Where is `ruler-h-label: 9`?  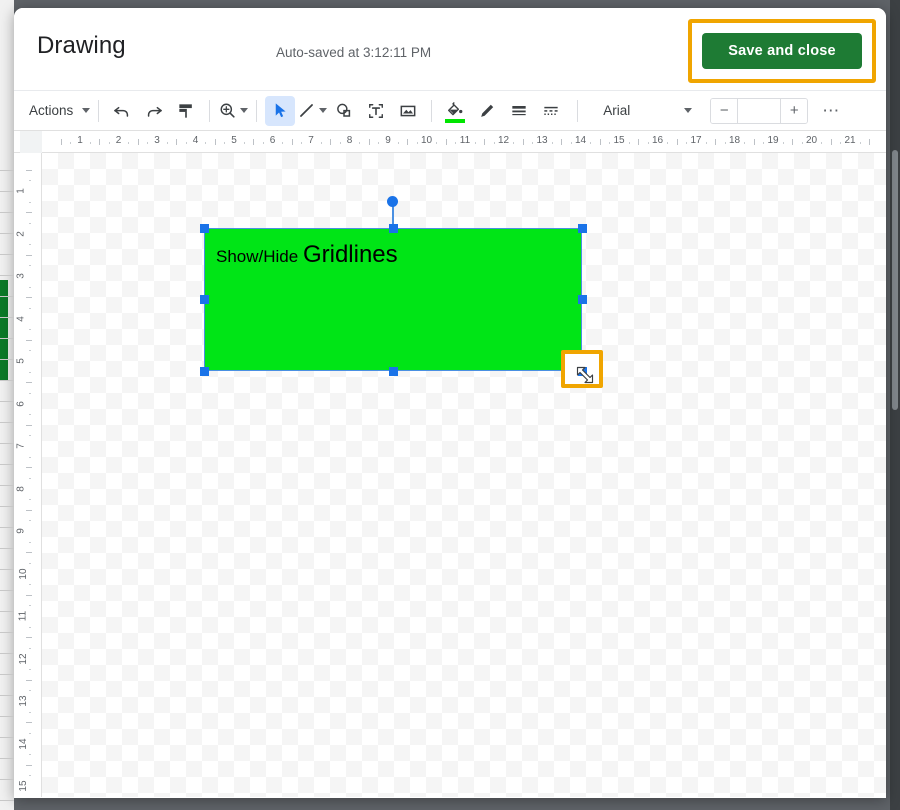 ruler-h-label: 9 is located at coordinates (388, 140).